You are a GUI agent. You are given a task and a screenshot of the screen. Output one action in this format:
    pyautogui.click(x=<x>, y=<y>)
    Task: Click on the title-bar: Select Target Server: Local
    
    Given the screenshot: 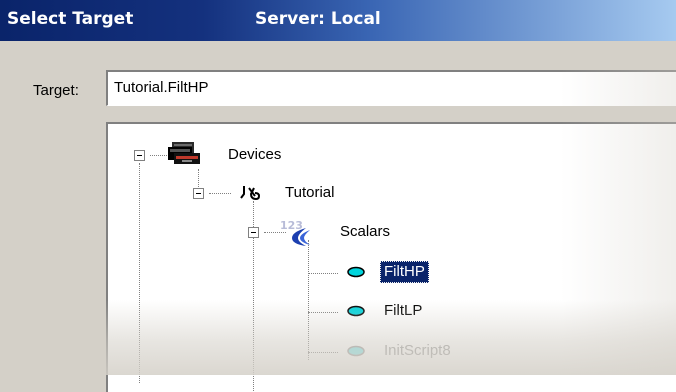 What is the action you would take?
    pyautogui.click(x=338, y=20)
    